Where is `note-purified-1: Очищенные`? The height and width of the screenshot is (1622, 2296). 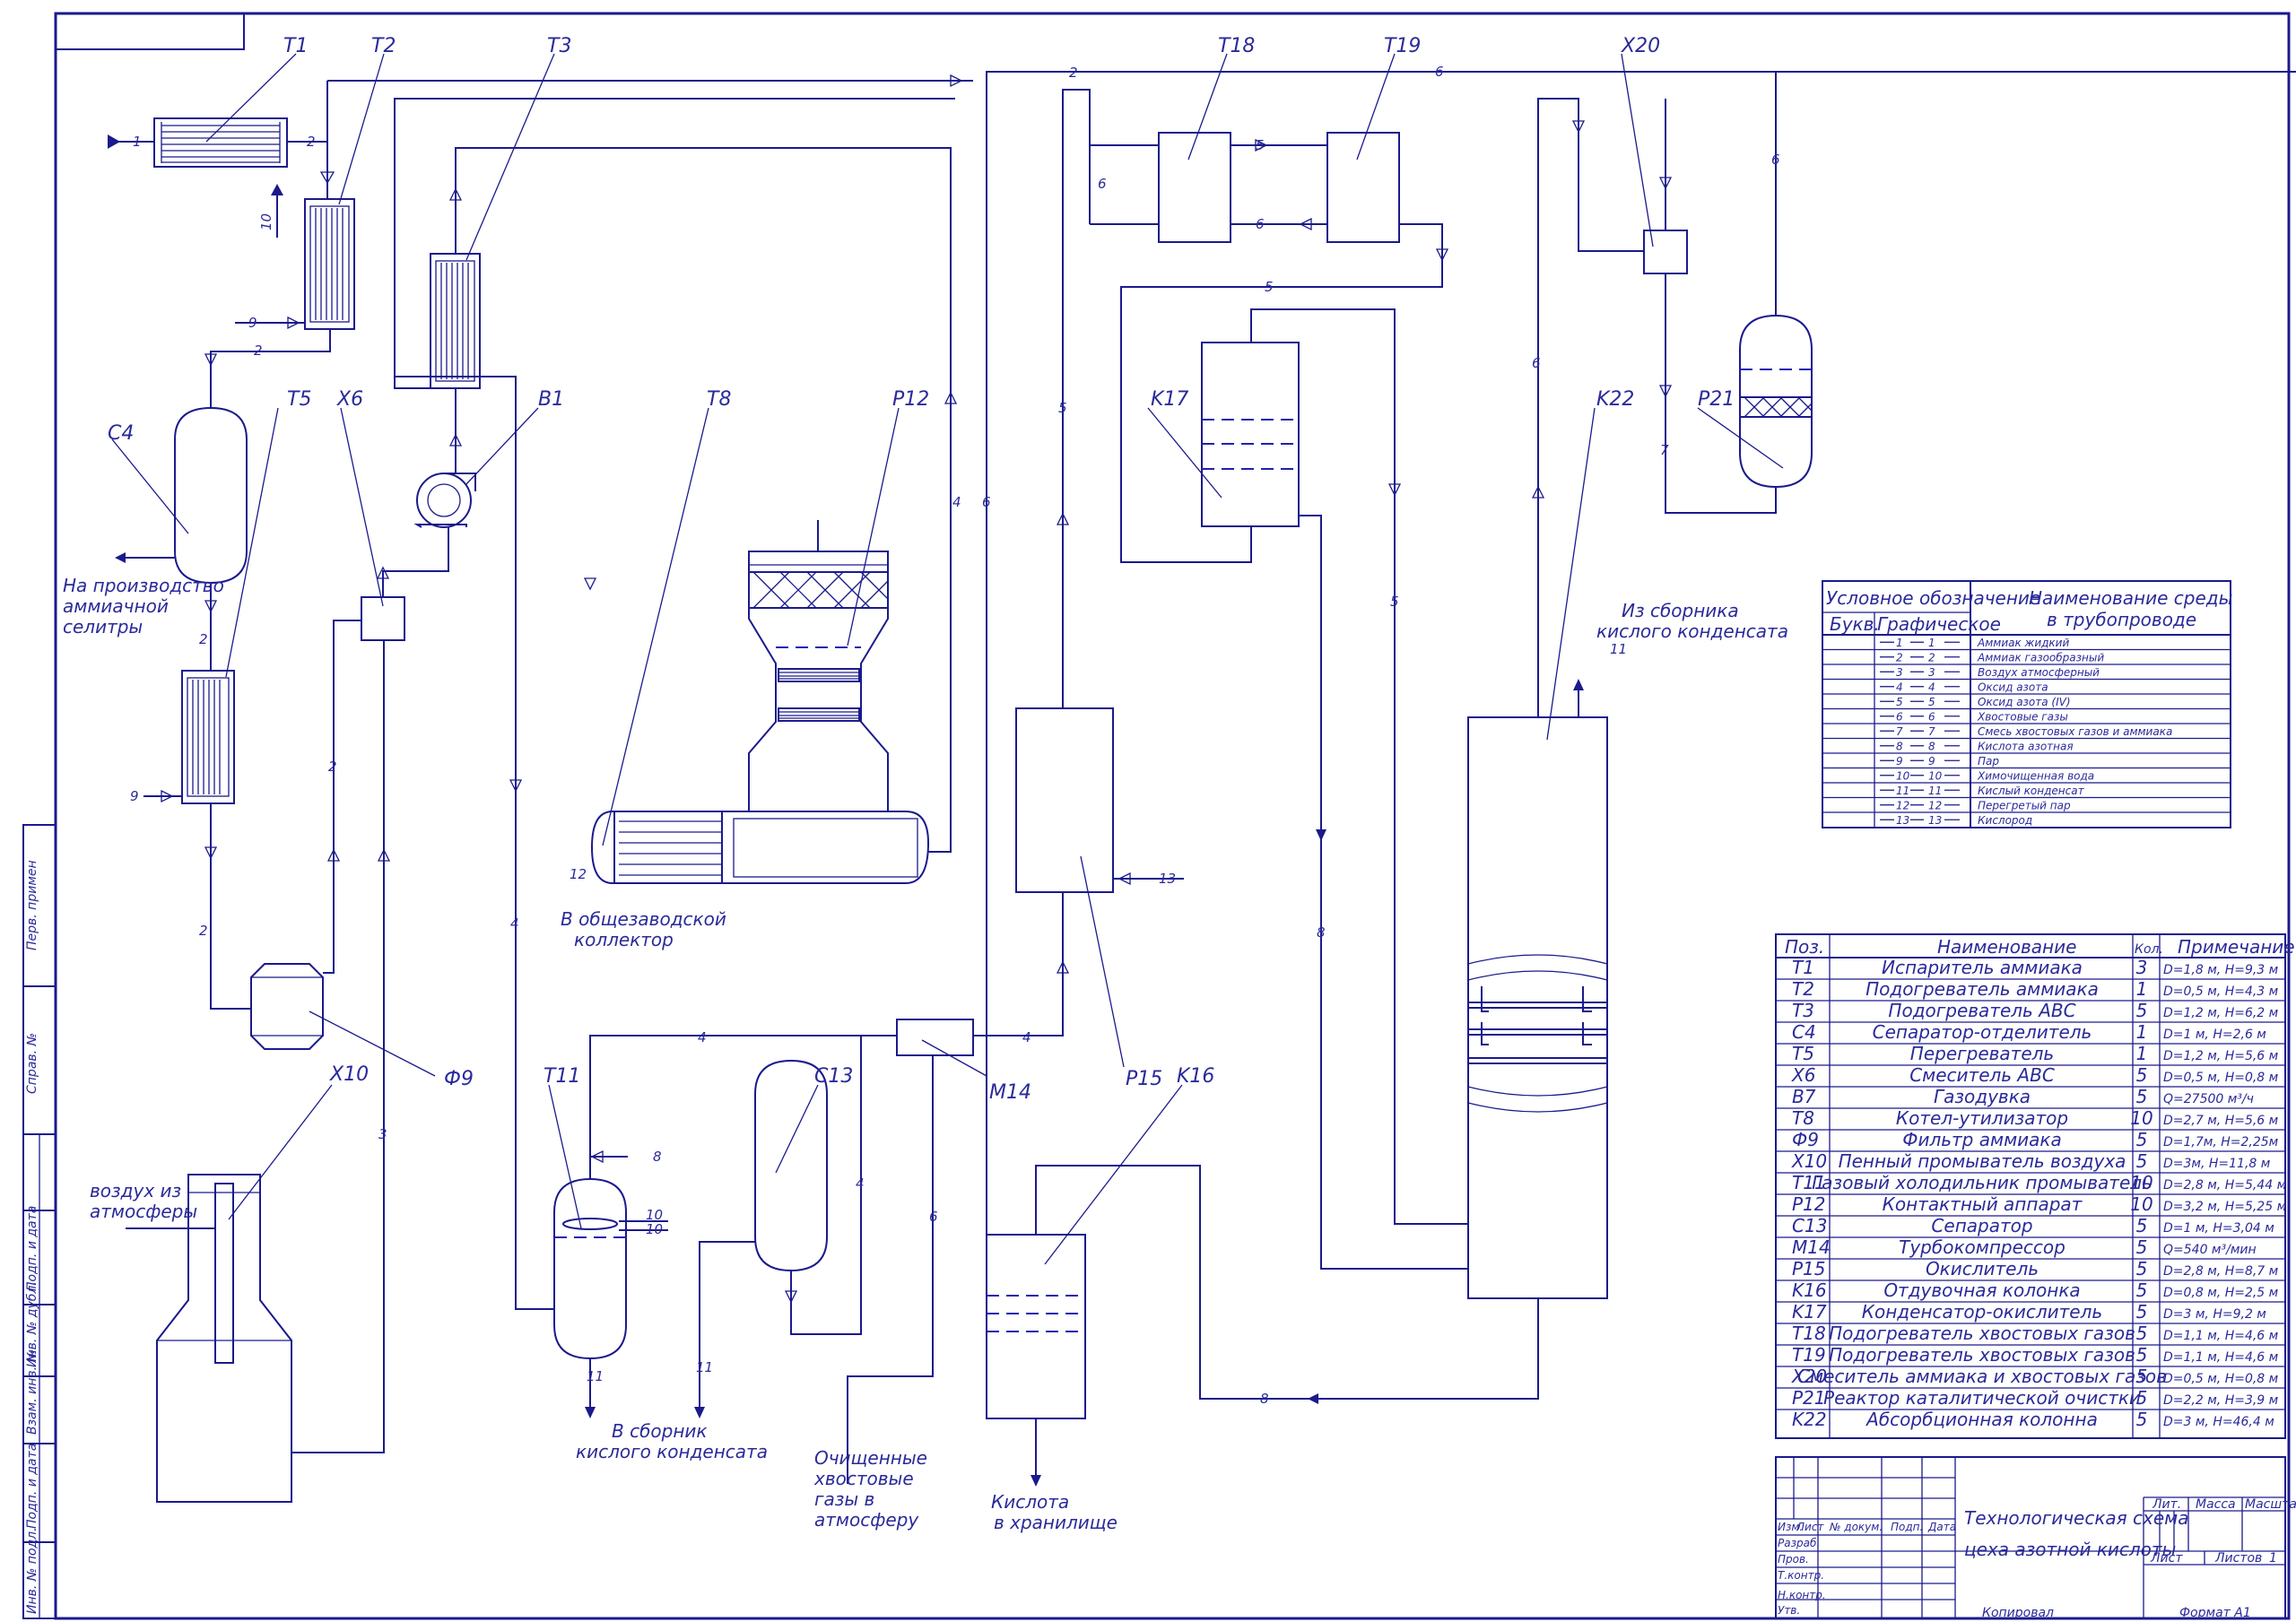
note-purified-1: Очищенные is located at coordinates (870, 1458).